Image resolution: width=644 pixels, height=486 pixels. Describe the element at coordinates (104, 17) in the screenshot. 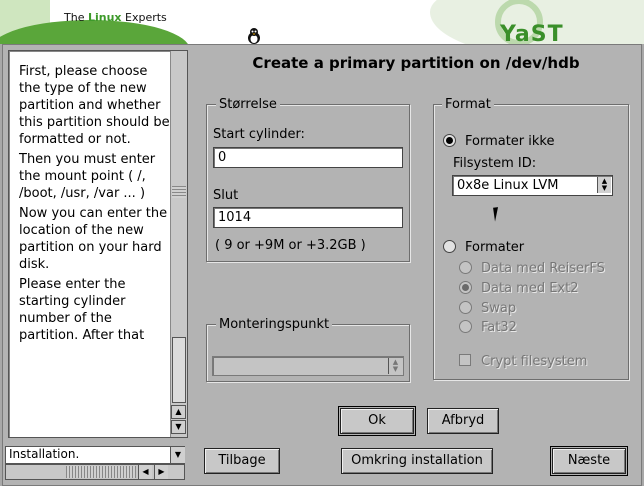

I see `tagline-highlight: Linux` at that location.